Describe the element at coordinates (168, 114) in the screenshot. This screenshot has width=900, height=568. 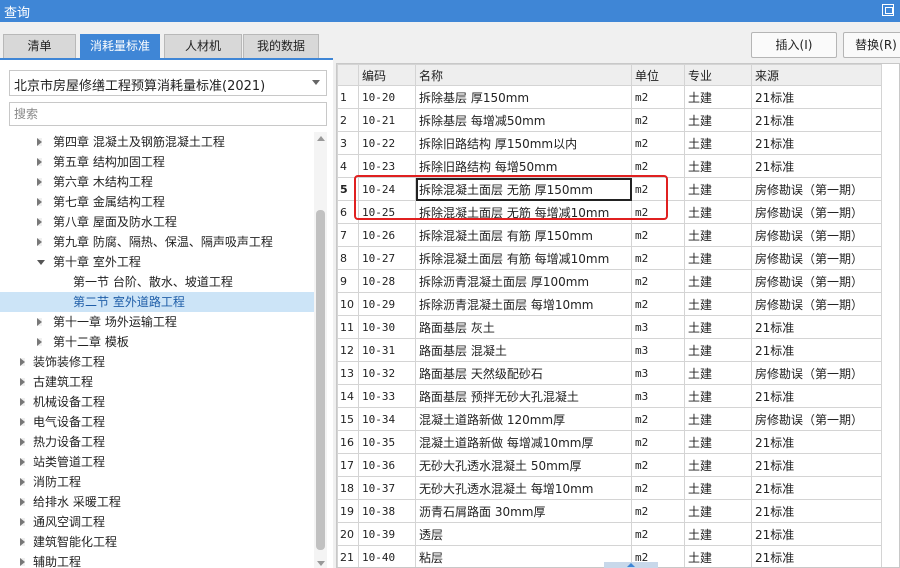
I see `search-input` at that location.